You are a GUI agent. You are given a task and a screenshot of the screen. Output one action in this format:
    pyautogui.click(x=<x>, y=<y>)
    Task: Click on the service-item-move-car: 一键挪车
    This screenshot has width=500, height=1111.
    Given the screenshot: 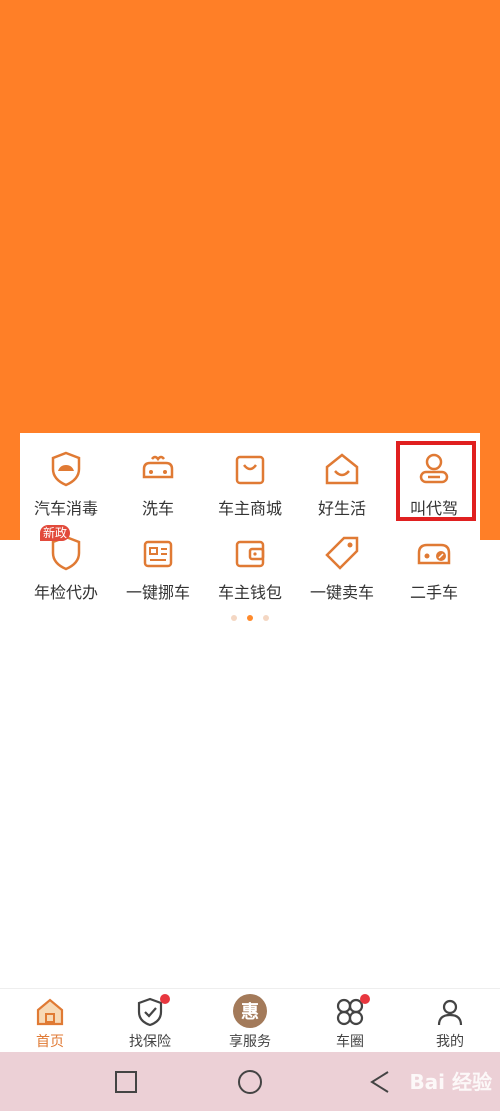 What is the action you would take?
    pyautogui.click(x=158, y=559)
    